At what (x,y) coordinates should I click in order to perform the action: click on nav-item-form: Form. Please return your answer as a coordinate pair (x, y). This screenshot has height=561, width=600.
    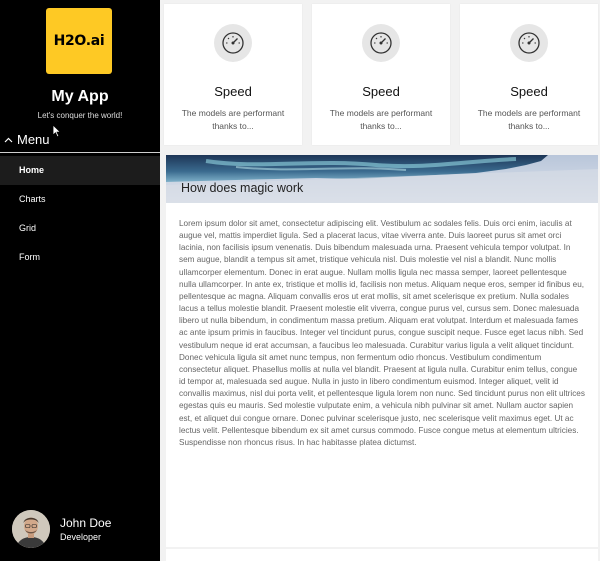
    Looking at the image, I should click on (80, 257).